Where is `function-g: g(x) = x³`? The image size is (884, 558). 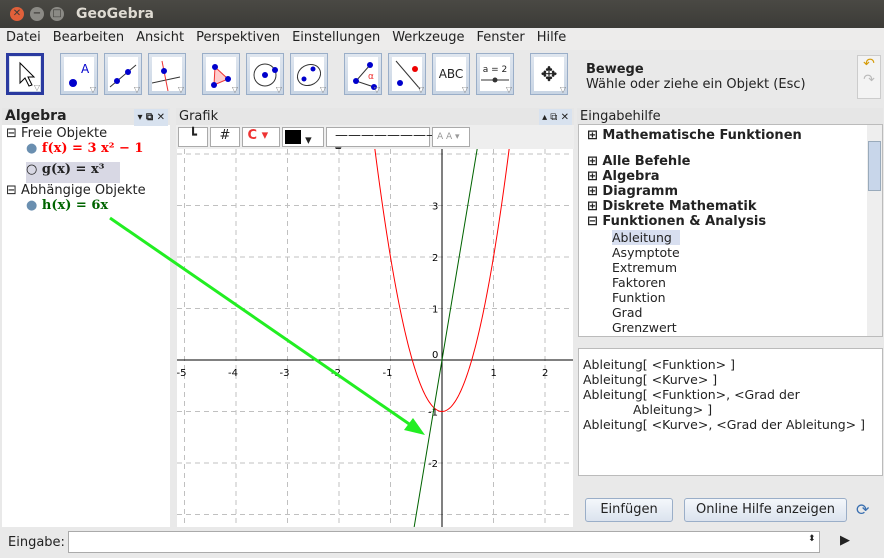
function-g: g(x) = x³ is located at coordinates (73, 169).